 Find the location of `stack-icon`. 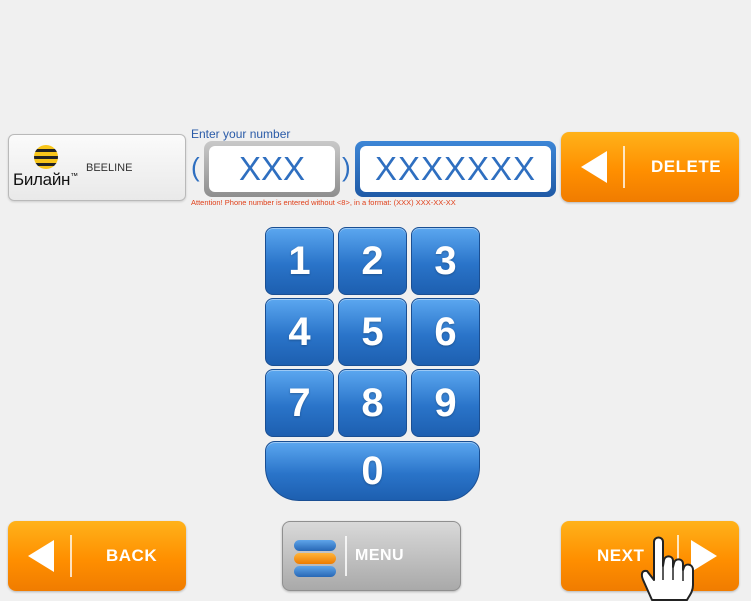

stack-icon is located at coordinates (315, 559).